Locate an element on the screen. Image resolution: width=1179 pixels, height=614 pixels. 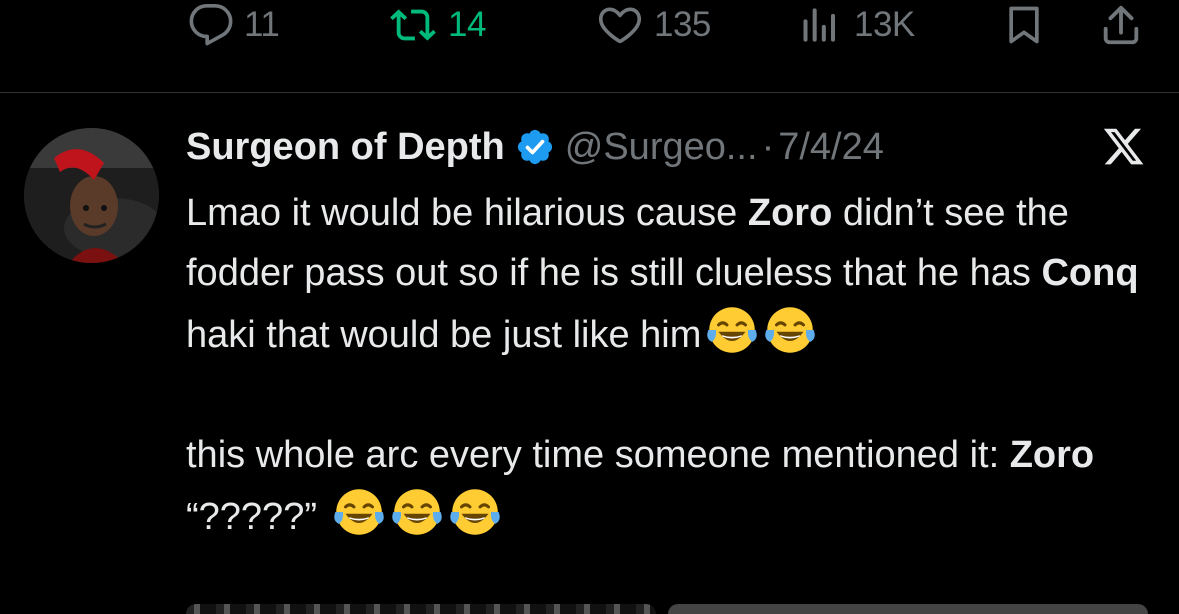
views-button: 13K is located at coordinates (857, 25).